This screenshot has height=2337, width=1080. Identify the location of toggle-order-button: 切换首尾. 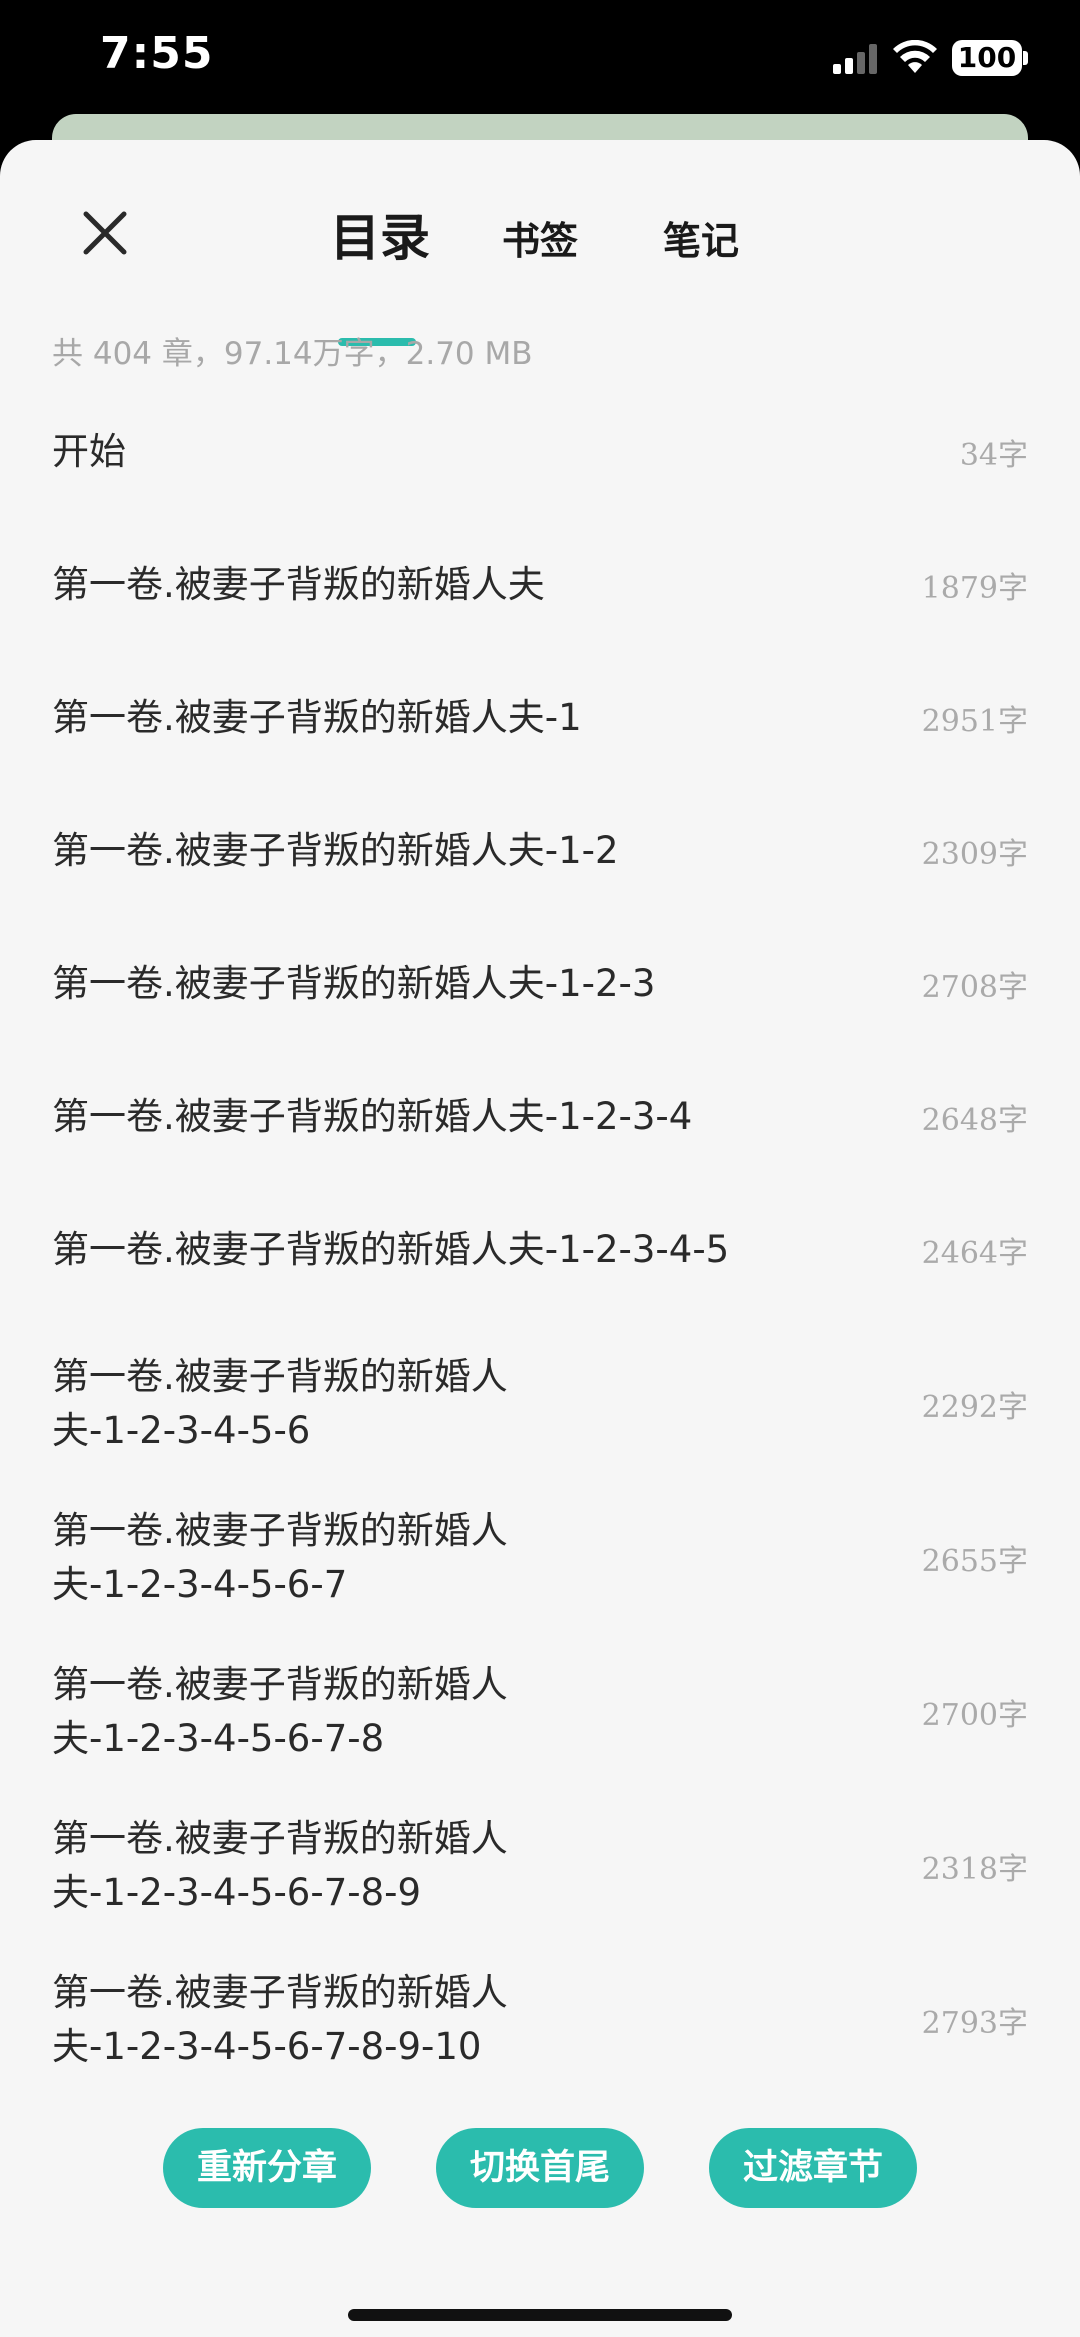
(540, 2168).